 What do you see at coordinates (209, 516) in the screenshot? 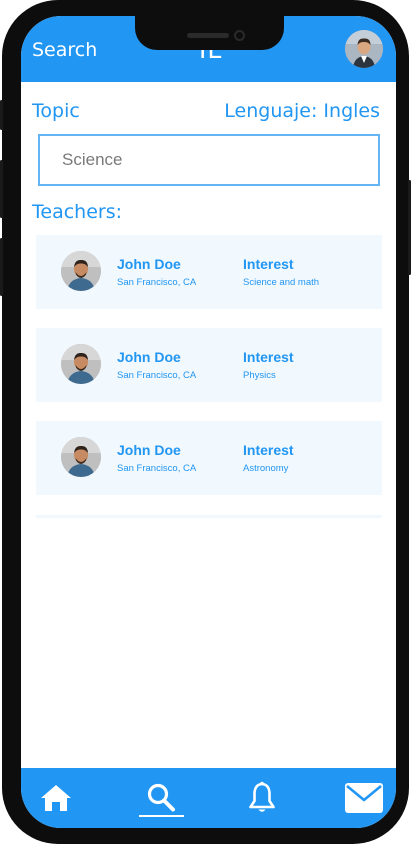
I see `list-divider` at bounding box center [209, 516].